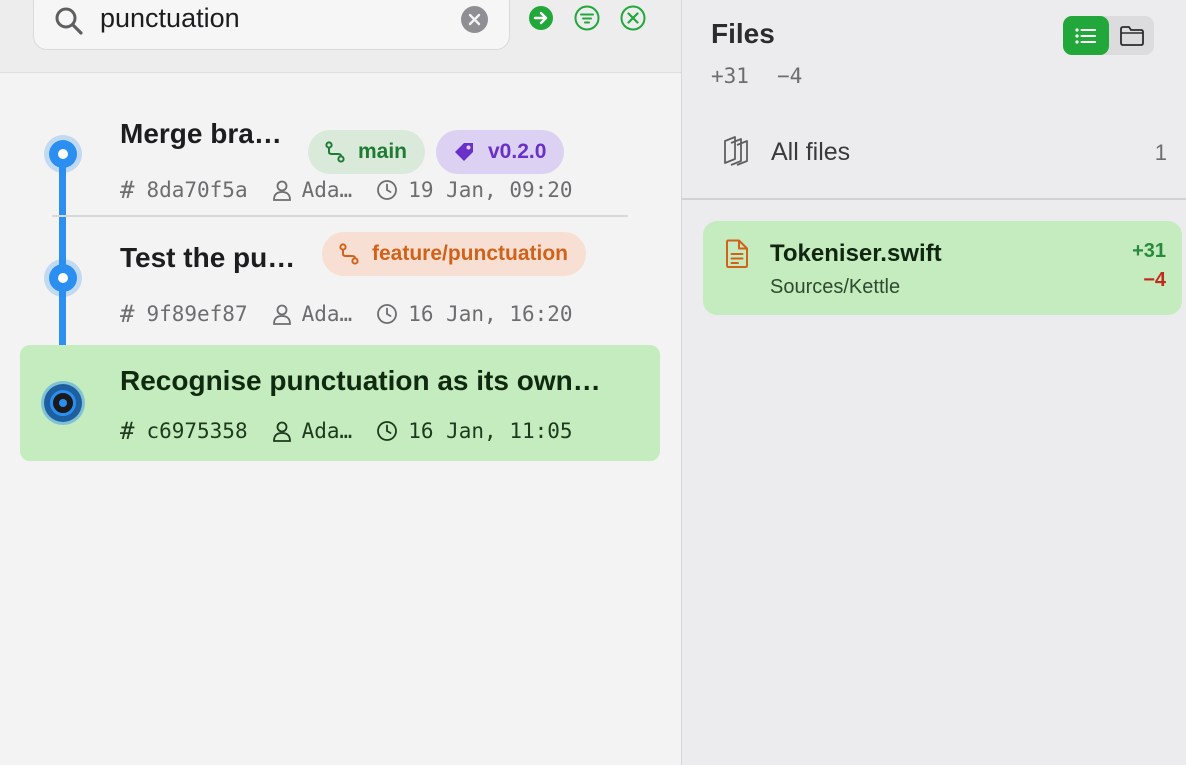 The width and height of the screenshot is (1186, 765). I want to click on file-row-selected: Tokeniser.swift Sources/Kettle +31 −4, so click(942, 268).